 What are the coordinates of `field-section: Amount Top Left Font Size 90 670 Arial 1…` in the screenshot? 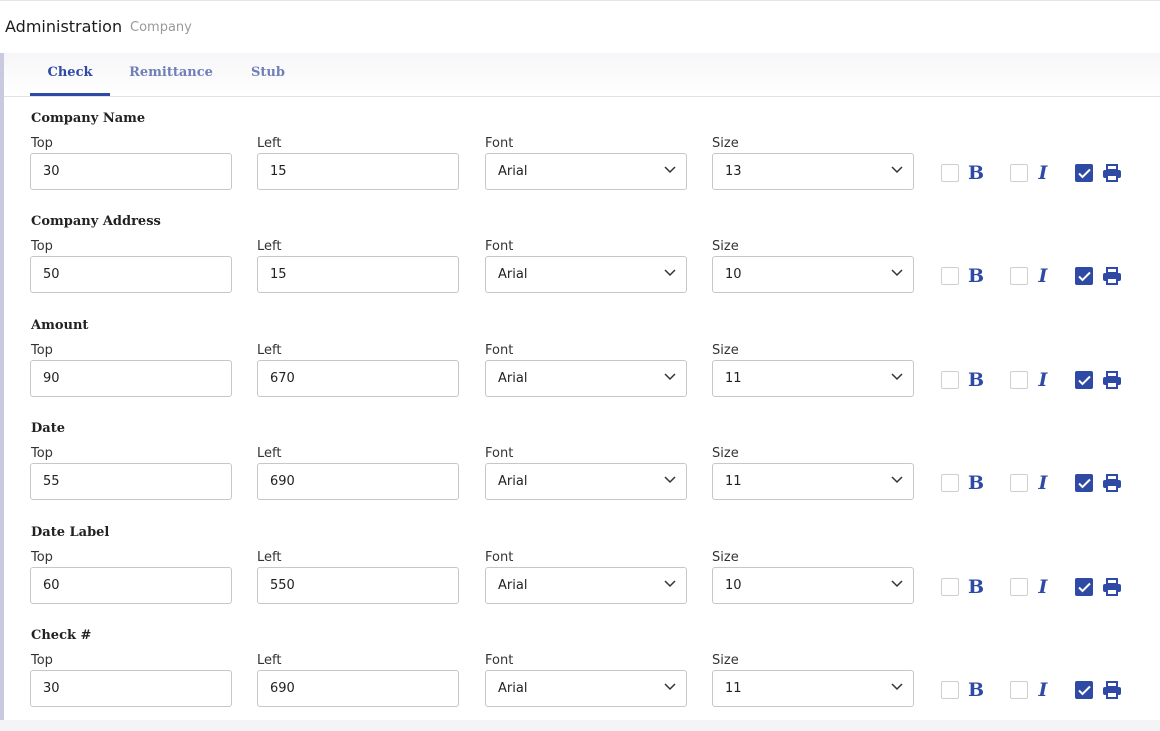 It's located at (582, 369).